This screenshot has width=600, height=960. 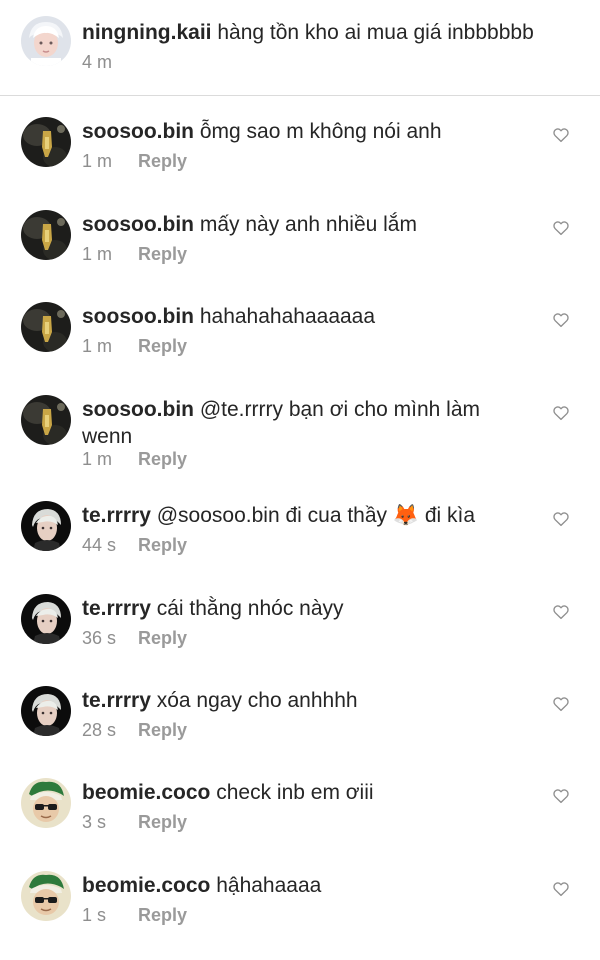 What do you see at coordinates (94, 822) in the screenshot?
I see `comment-timestamp: 3 s` at bounding box center [94, 822].